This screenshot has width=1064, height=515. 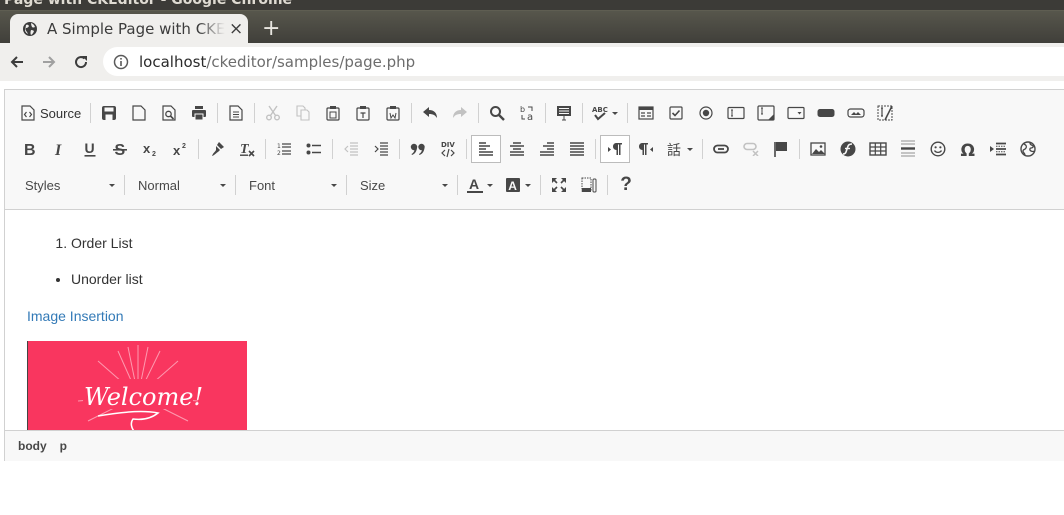 I want to click on paste-button, so click(x=333, y=113).